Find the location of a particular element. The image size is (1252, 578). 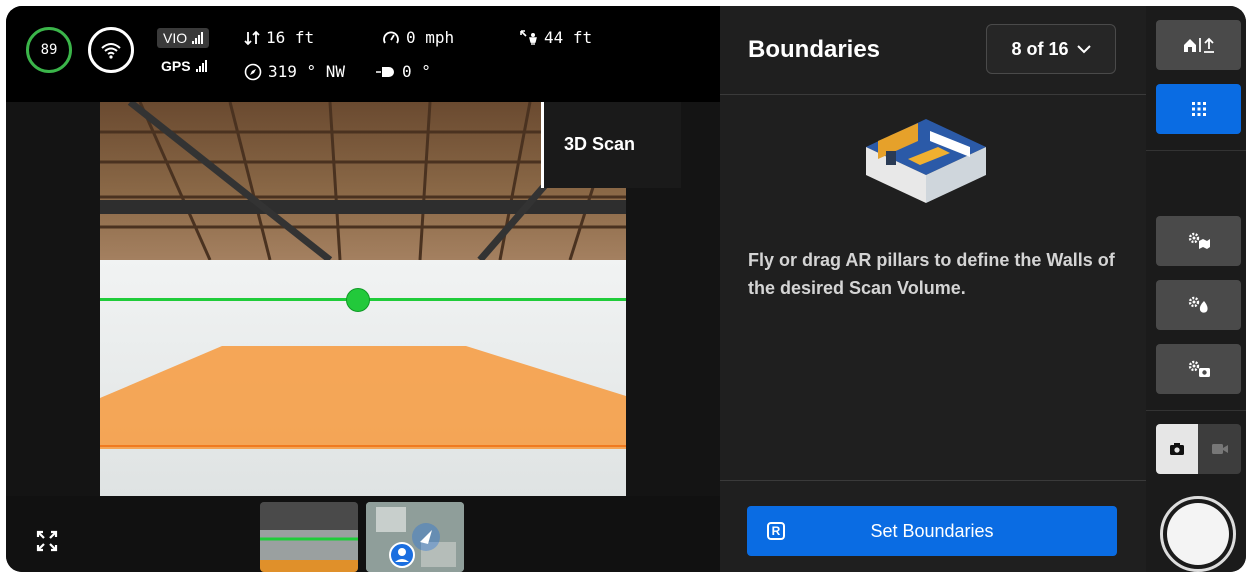

vio-status: VIO is located at coordinates (183, 38).